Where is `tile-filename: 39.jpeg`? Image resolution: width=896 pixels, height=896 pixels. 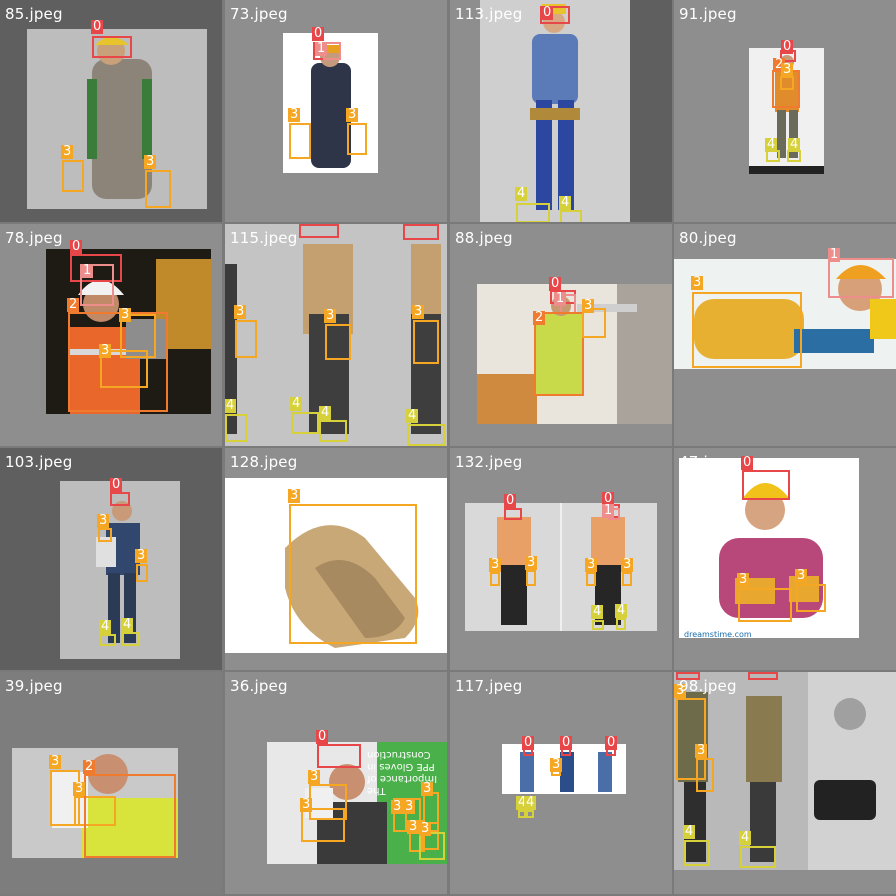 tile-filename: 39.jpeg is located at coordinates (34, 686).